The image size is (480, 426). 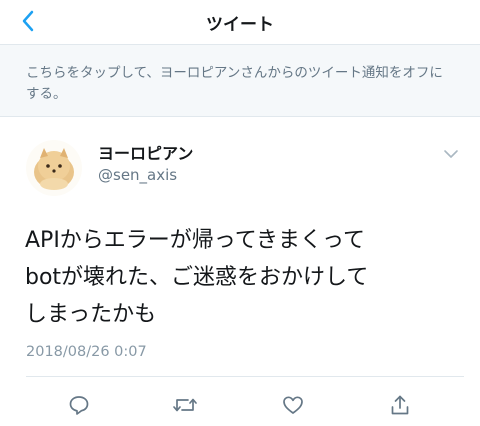 I want to click on heart-icon, so click(x=293, y=405).